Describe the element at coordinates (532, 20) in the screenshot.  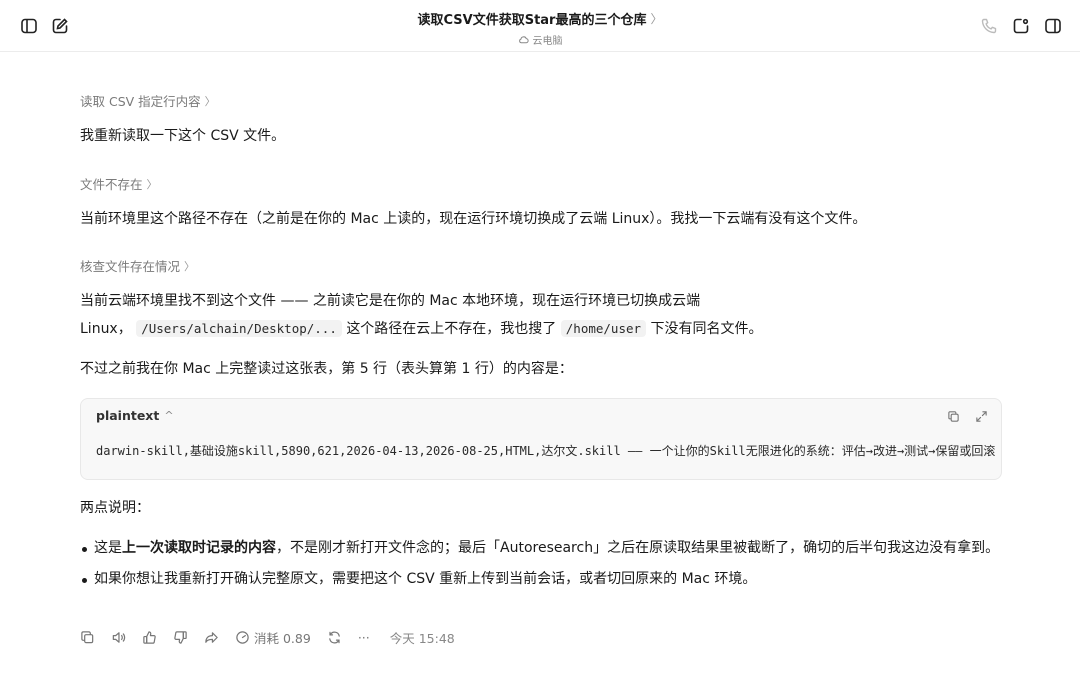
I see `title-text: 读取CSV文件获取Star最高的三个仓库` at that location.